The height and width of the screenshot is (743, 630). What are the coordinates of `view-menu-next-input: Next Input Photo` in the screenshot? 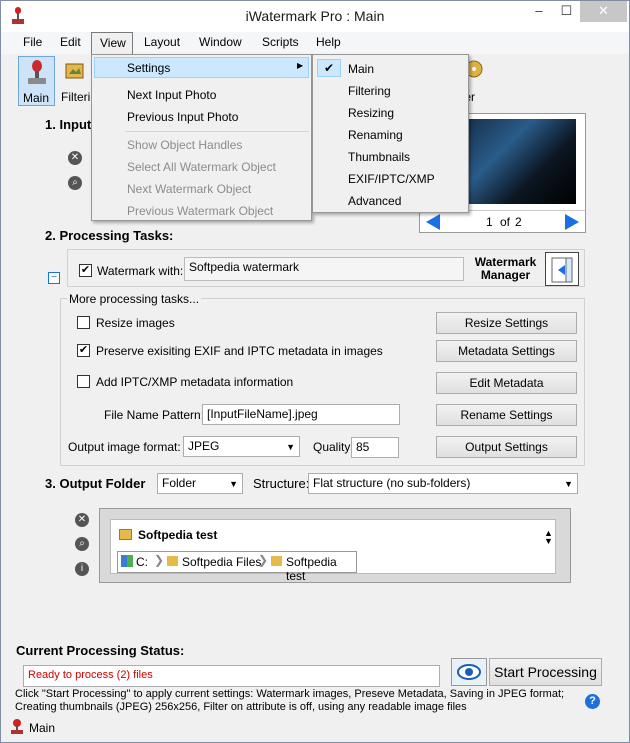 It's located at (171, 95).